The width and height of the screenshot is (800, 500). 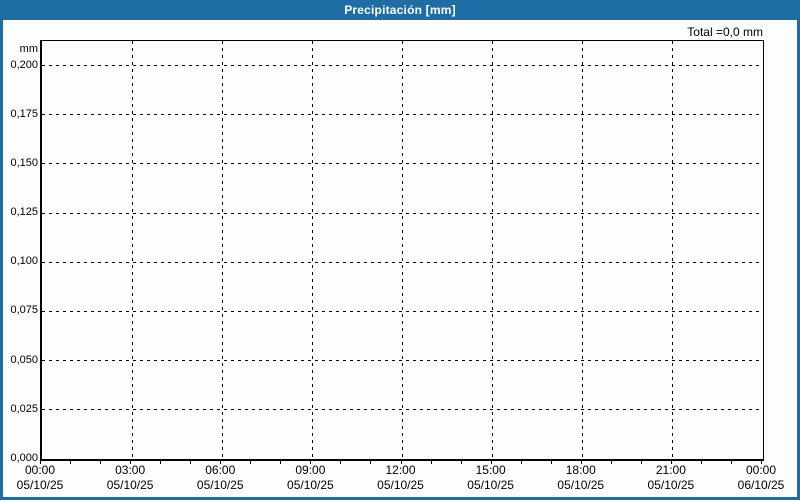 I want to click on total-value-label: Total =0,0 mm, so click(x=725, y=32).